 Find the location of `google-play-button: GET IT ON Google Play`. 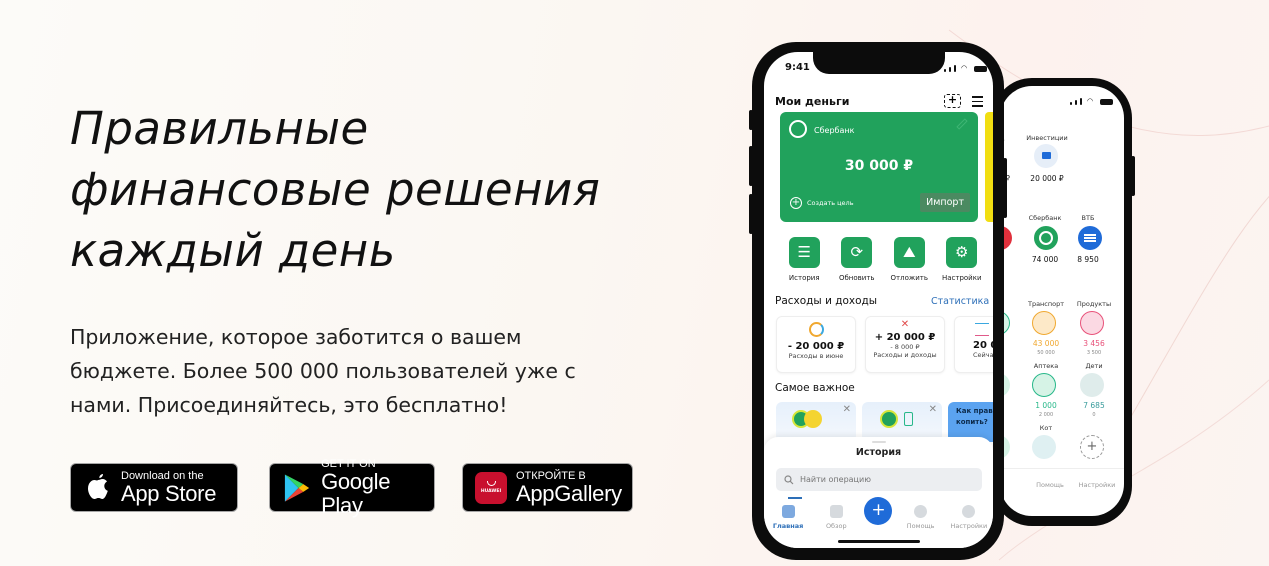

google-play-button: GET IT ON Google Play is located at coordinates (352, 487).